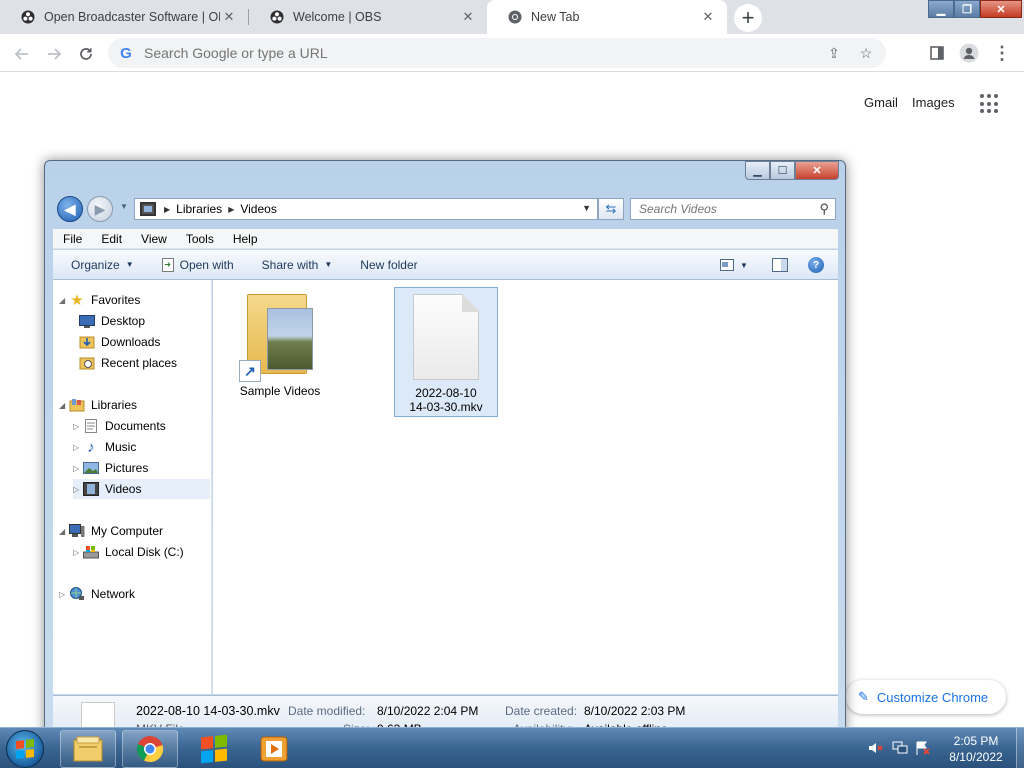 The image size is (1024, 768). What do you see at coordinates (113, 594) in the screenshot?
I see `nav-label: Network` at bounding box center [113, 594].